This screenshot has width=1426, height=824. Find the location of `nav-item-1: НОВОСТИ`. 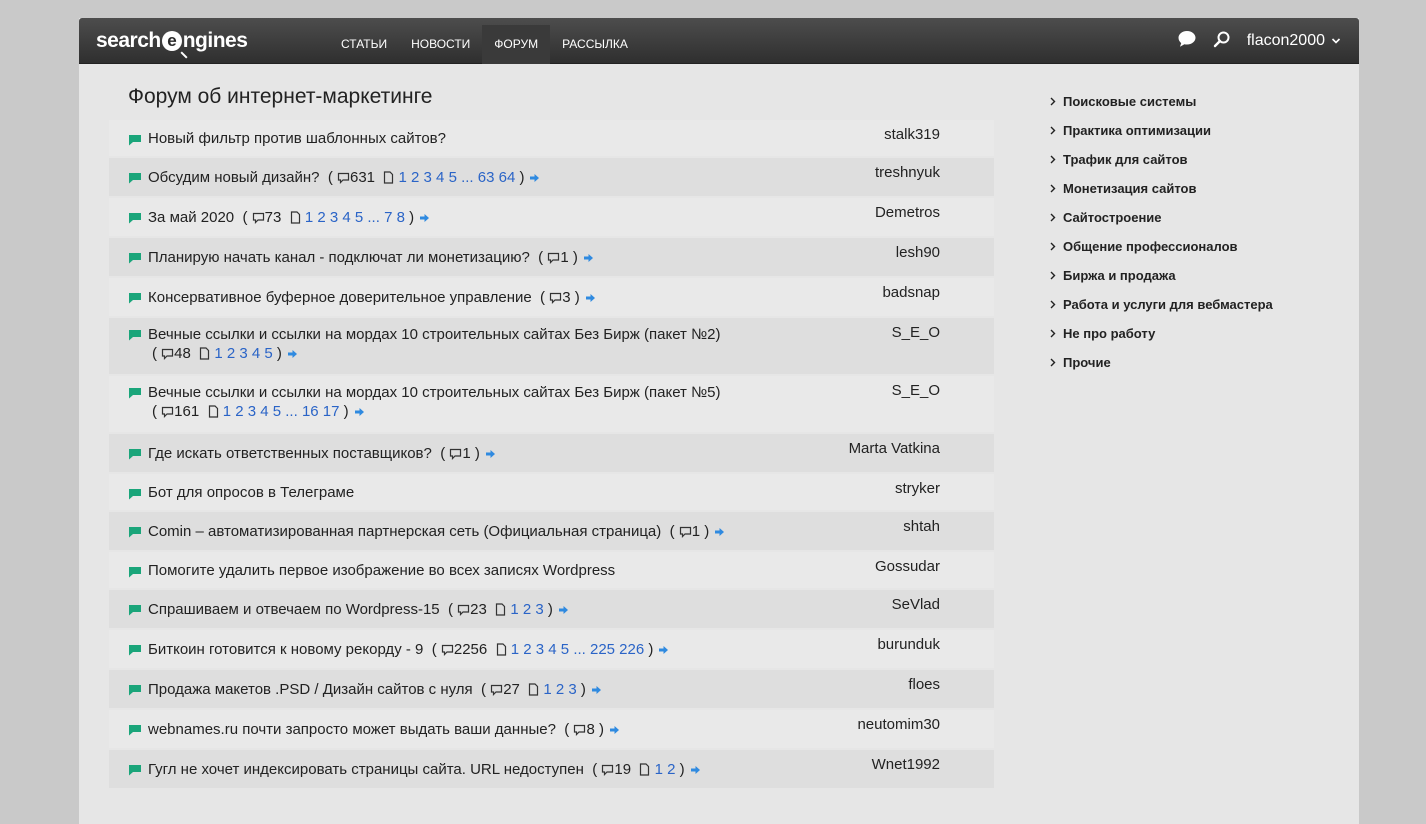

nav-item-1: НОВОСТИ is located at coordinates (440, 44).